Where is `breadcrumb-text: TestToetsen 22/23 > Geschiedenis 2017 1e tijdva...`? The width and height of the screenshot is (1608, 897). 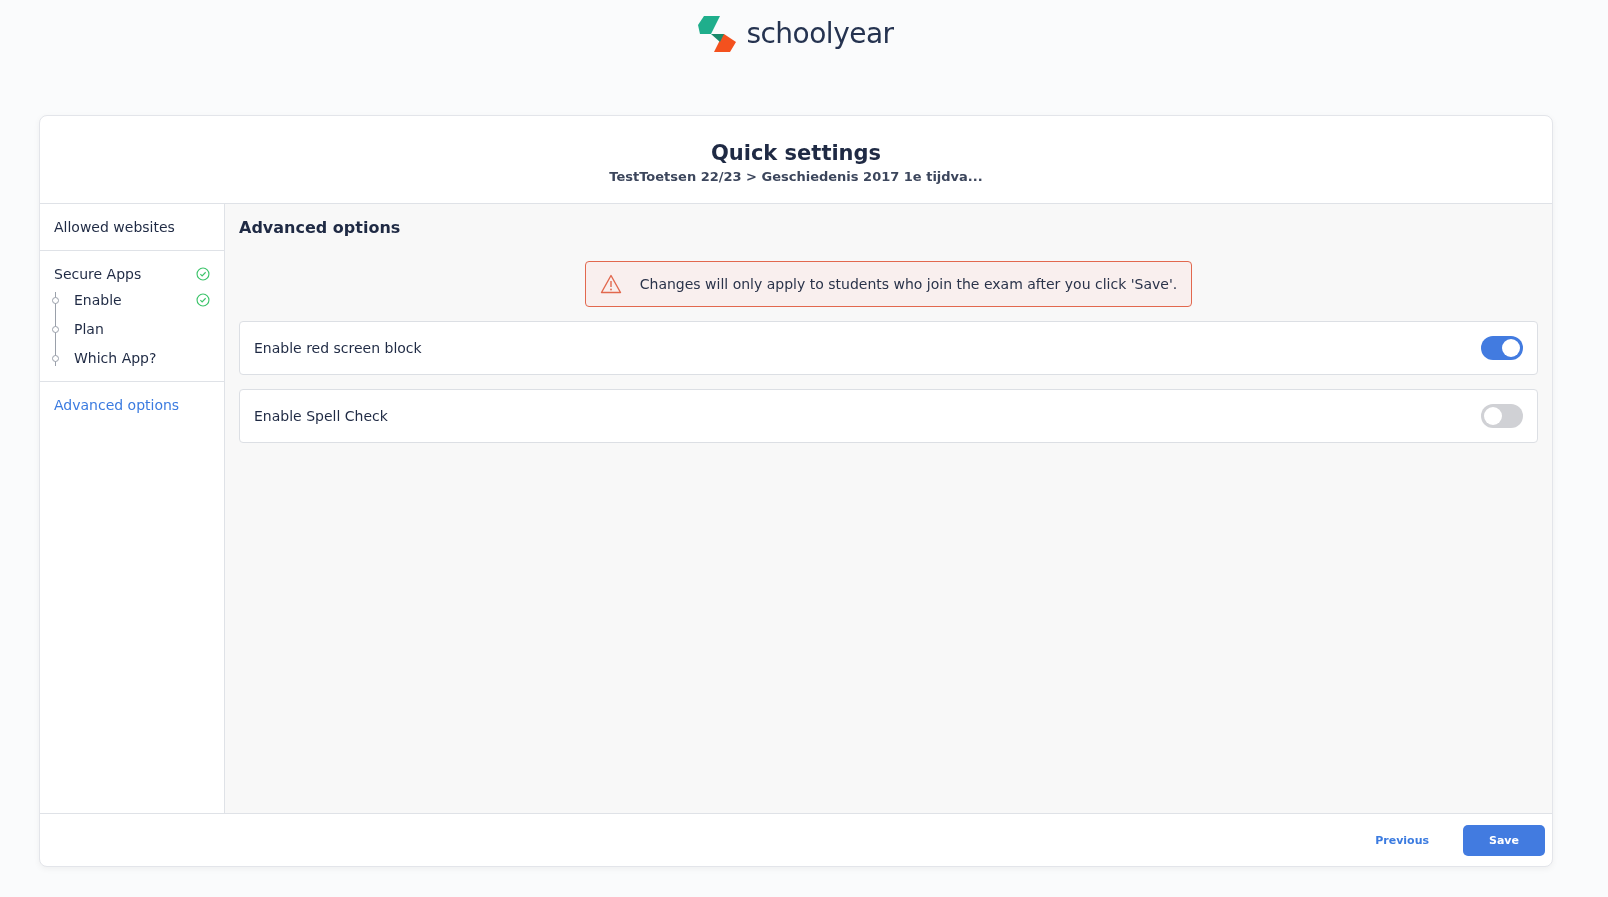 breadcrumb-text: TestToetsen 22/23 > Geschiedenis 2017 1e tijdva... is located at coordinates (796, 176).